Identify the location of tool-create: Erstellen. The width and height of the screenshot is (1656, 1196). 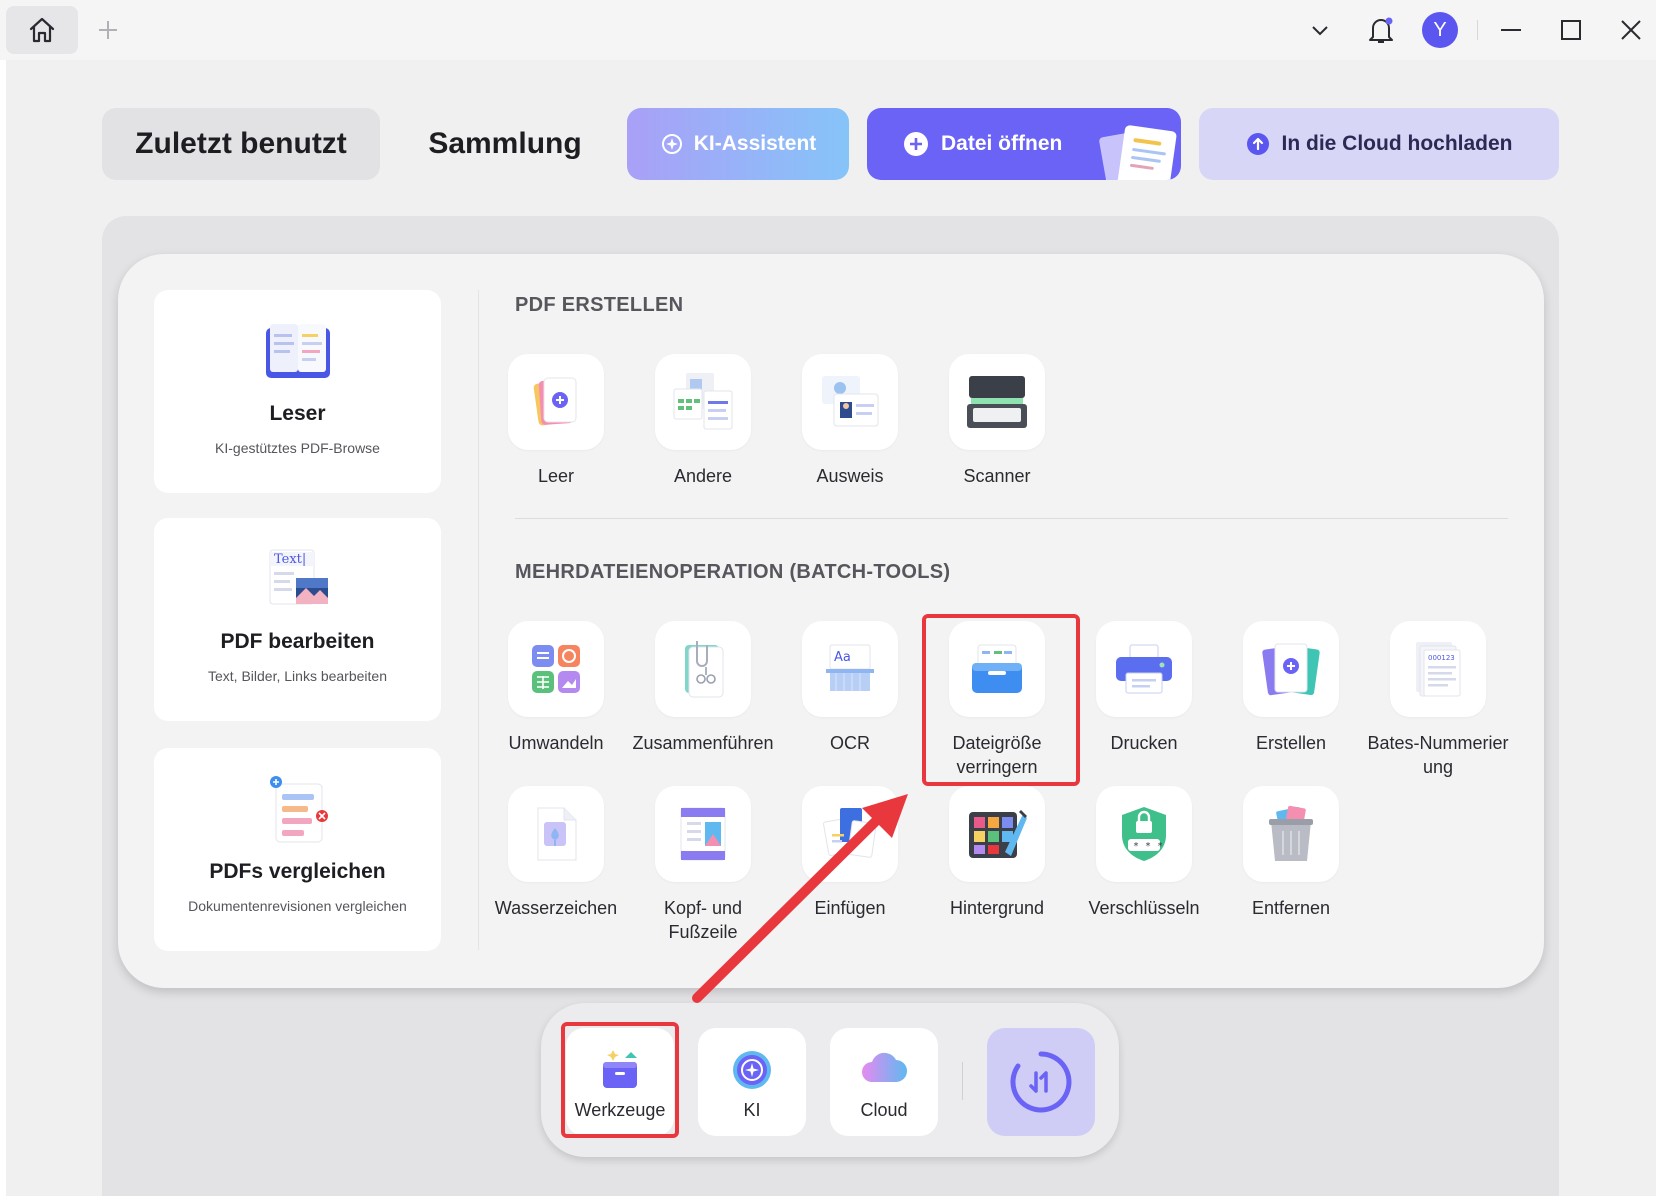
(1291, 688).